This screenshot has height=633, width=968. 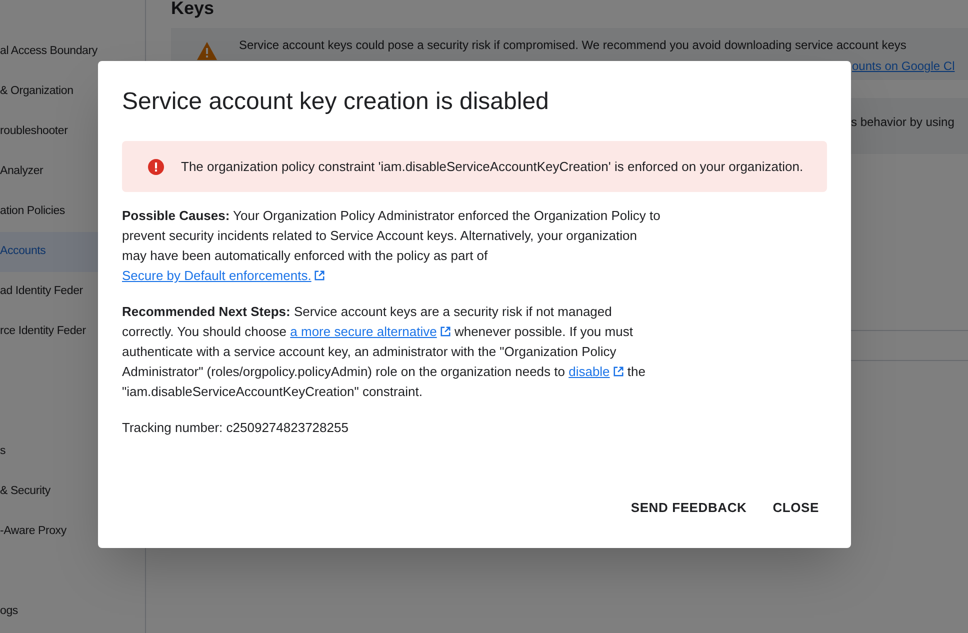 What do you see at coordinates (336, 102) in the screenshot?
I see `dialog-title: Service account key creation is disabled` at bounding box center [336, 102].